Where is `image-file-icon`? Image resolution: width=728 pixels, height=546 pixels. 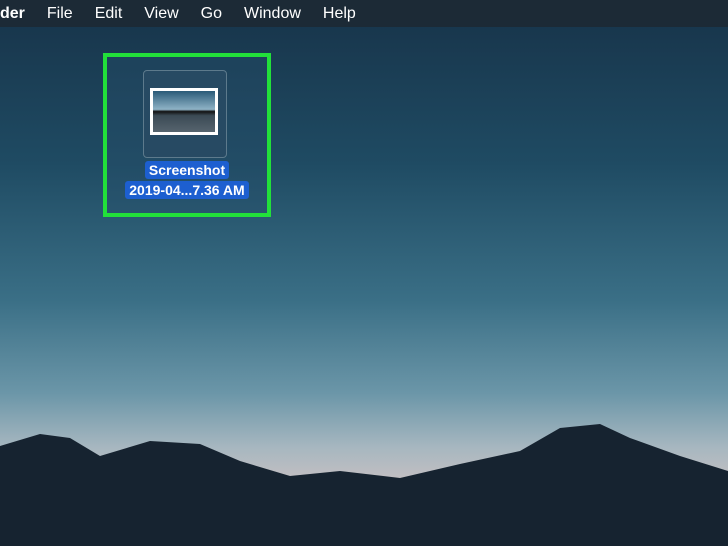
image-file-icon is located at coordinates (185, 114).